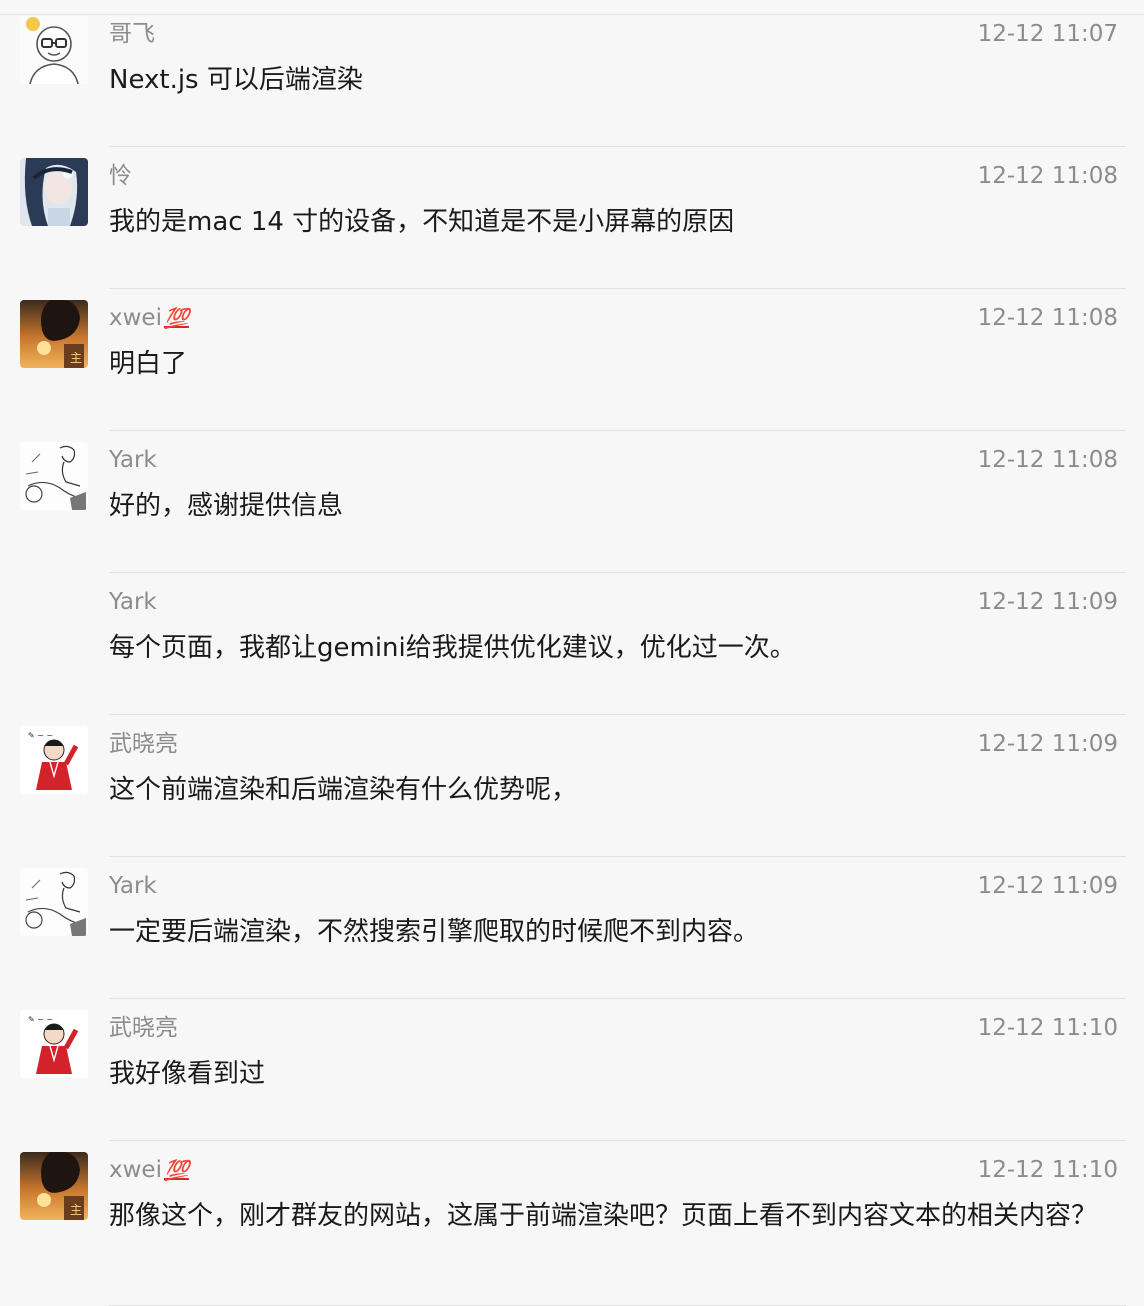 This screenshot has height=1306, width=1144. I want to click on bald-glasses-man-avatar, so click(54, 50).